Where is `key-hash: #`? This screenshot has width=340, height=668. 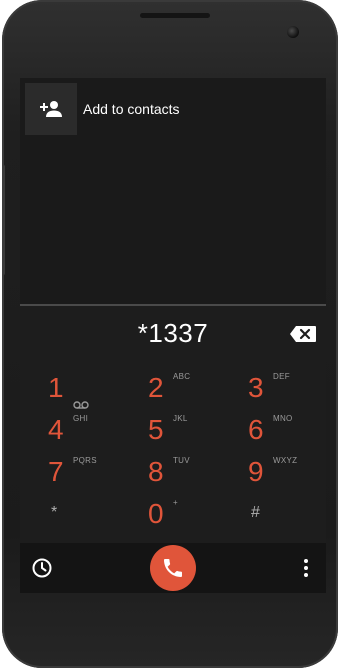
key-hash: # is located at coordinates (275, 522).